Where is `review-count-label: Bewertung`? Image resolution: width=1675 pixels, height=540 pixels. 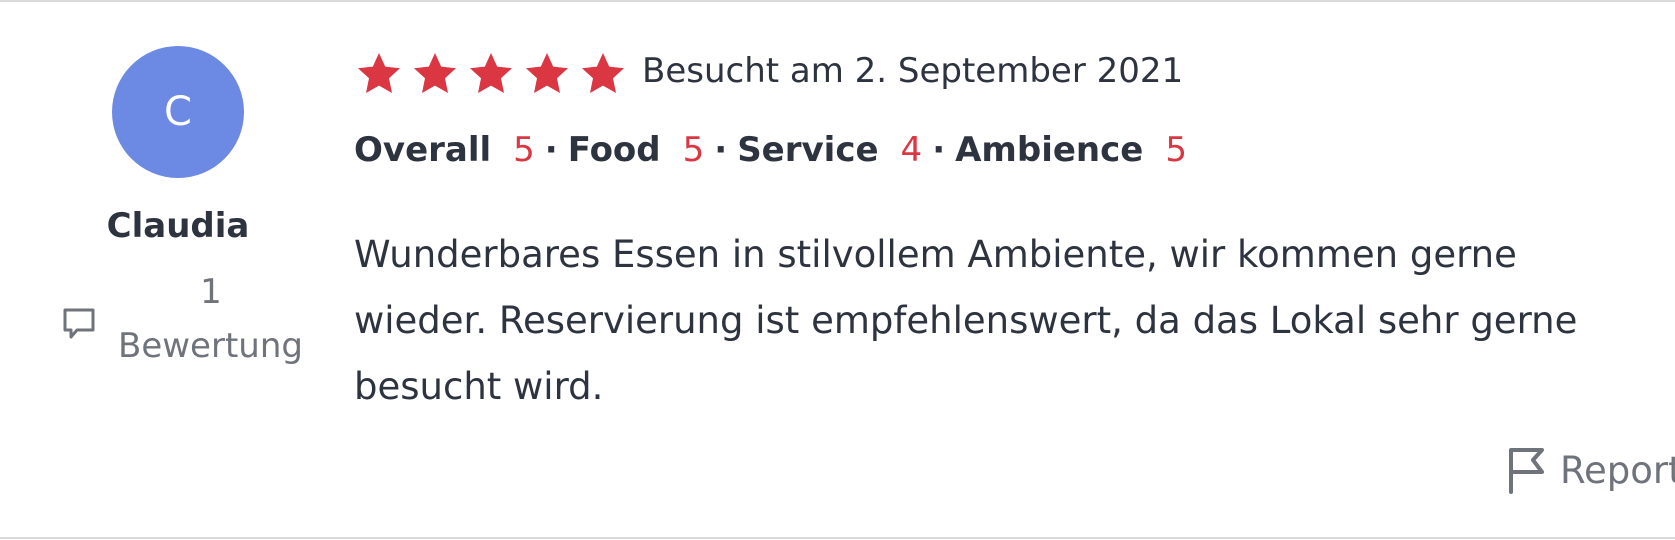 review-count-label: Bewertung is located at coordinates (210, 346).